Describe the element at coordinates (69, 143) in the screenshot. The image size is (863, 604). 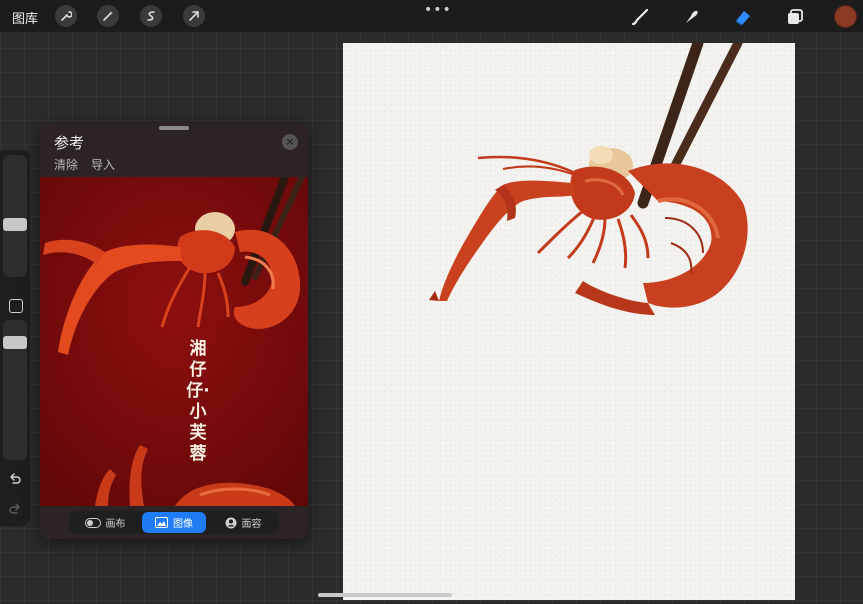
I see `reference-title: 参考` at that location.